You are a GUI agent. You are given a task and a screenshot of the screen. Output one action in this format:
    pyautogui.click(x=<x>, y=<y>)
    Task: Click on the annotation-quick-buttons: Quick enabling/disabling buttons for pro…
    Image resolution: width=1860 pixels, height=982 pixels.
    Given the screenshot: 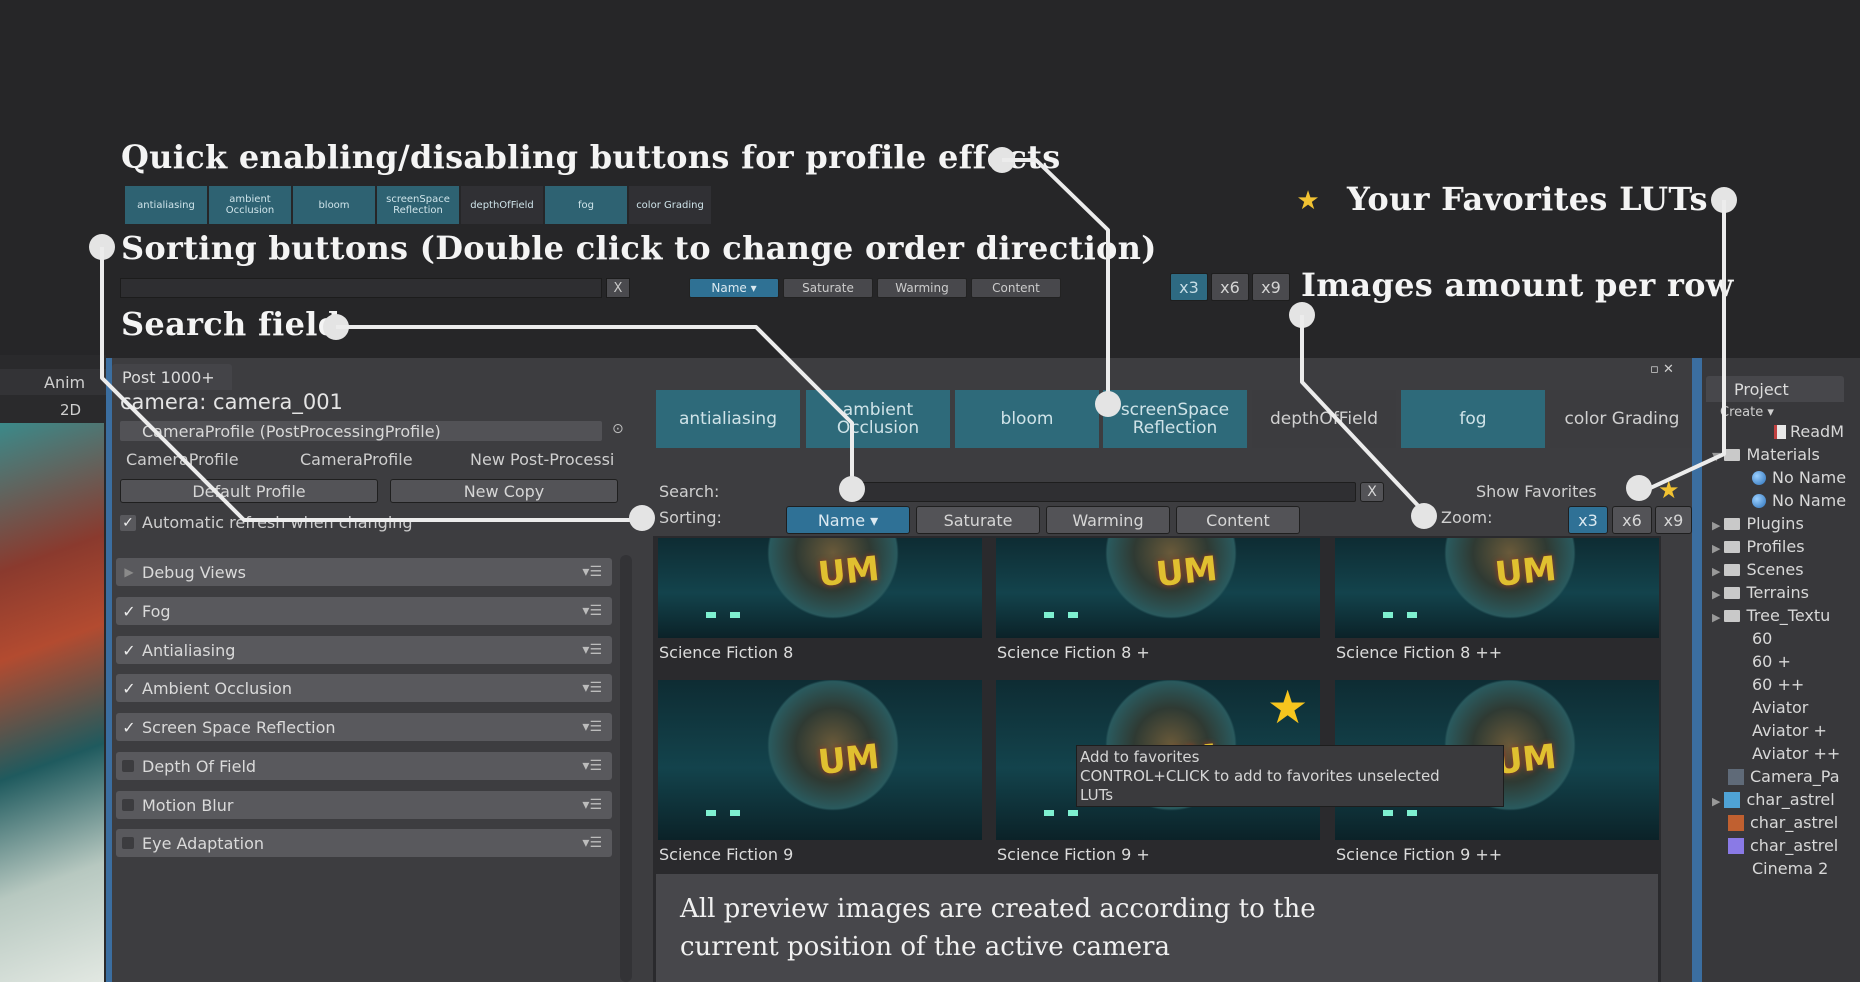 What is the action you would take?
    pyautogui.click(x=591, y=157)
    